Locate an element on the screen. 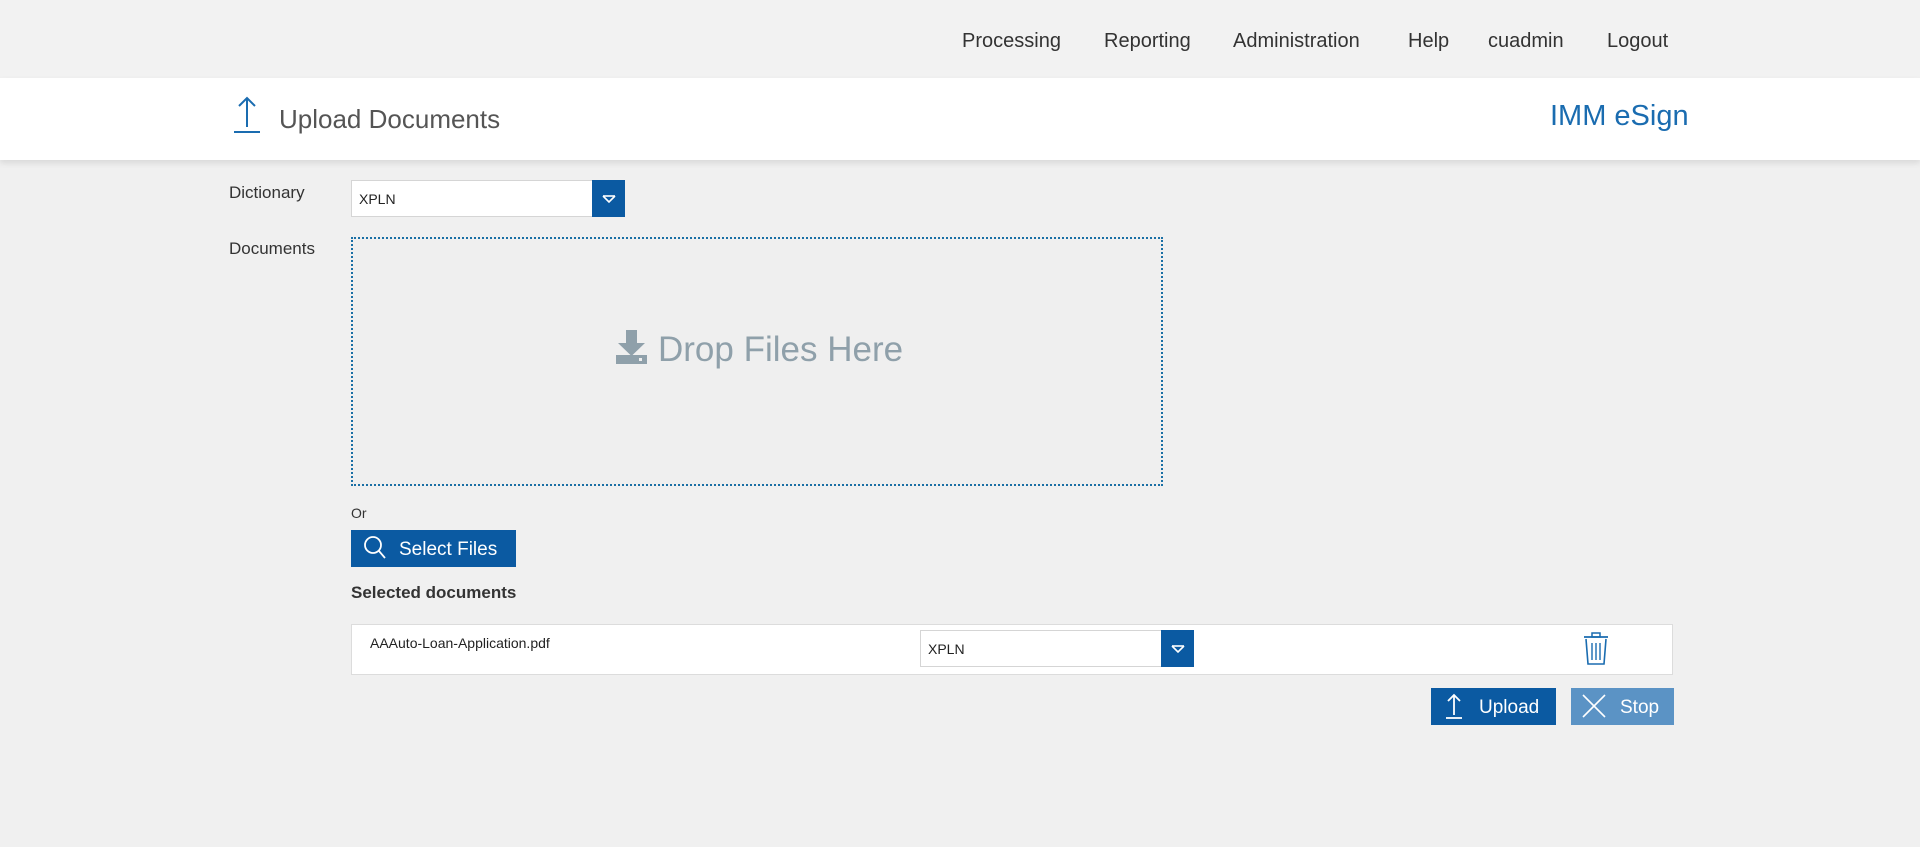 The width and height of the screenshot is (1920, 847). document-dictionary-value: XPLN is located at coordinates (946, 649).